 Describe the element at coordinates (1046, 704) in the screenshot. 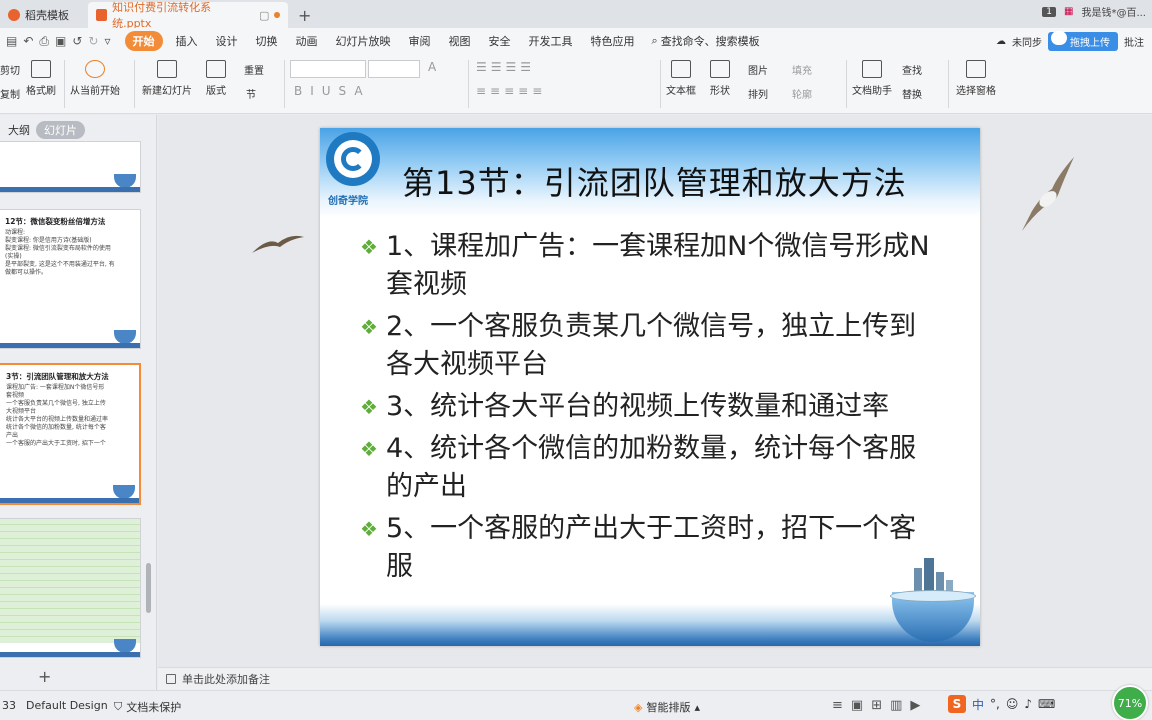

I see `keyboard-icon: ⌨` at that location.